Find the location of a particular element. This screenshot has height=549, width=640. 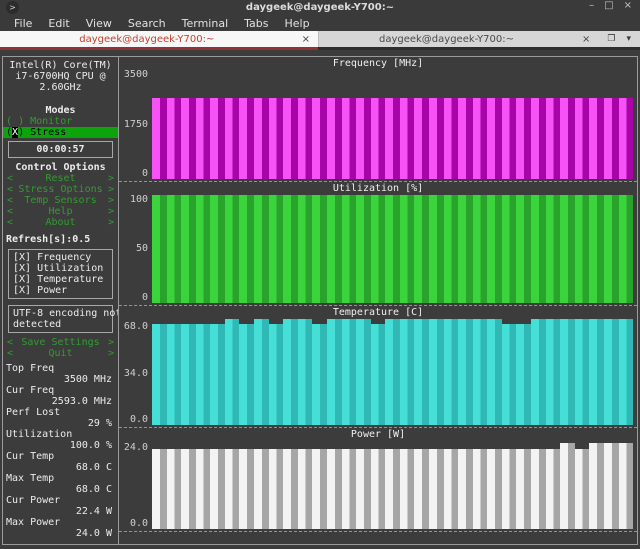

menu-terminal: Terminal is located at coordinates (205, 23).